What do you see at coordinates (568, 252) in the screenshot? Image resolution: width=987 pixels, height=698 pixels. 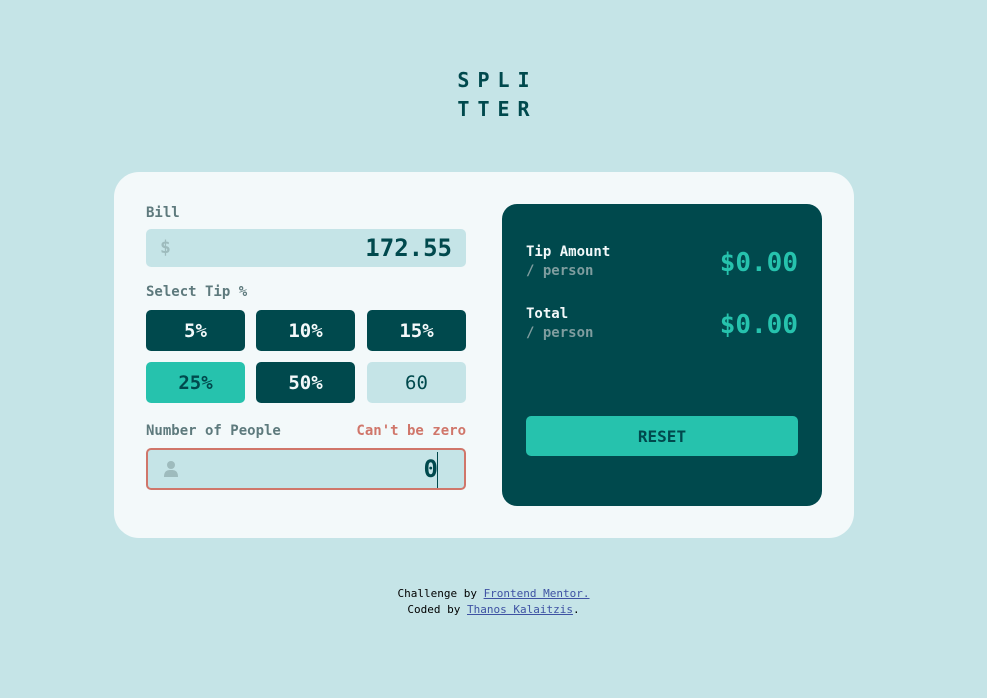 I see `tip-amount-title: Tip Amount` at bounding box center [568, 252].